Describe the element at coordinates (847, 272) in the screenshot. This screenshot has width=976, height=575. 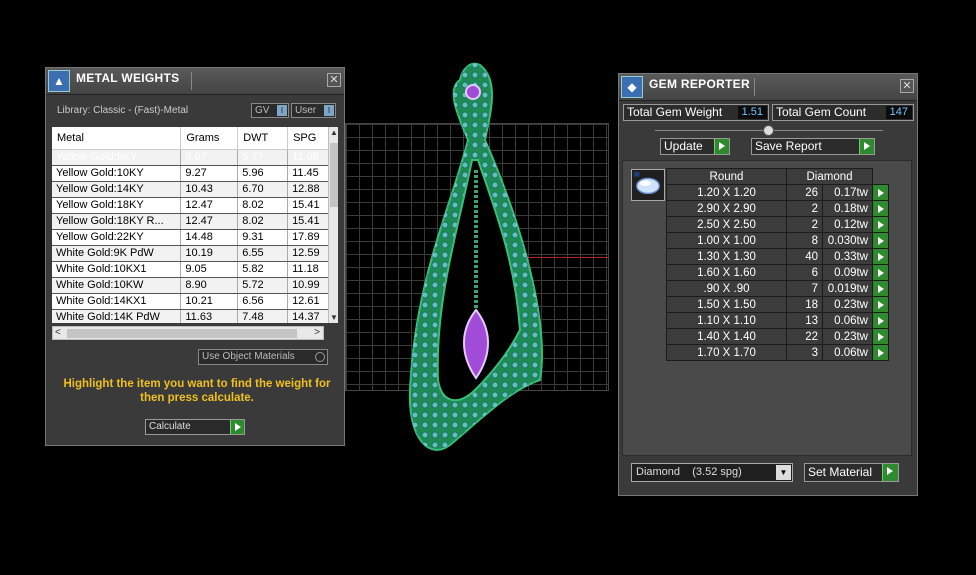
I see `gem-cell-tw: 0.09tw` at that location.